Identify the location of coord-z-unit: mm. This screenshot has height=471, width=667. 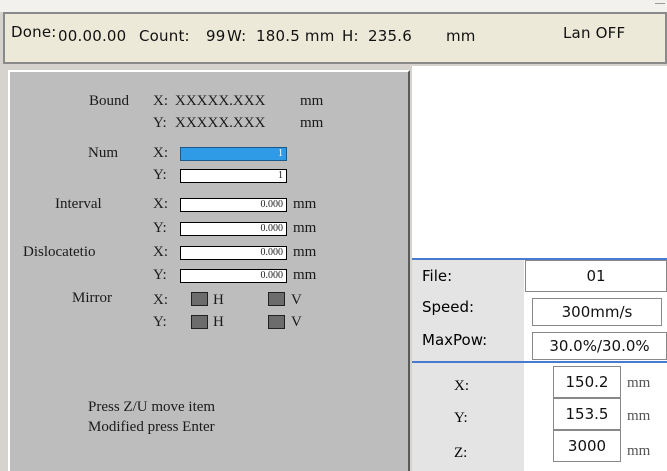
(639, 451).